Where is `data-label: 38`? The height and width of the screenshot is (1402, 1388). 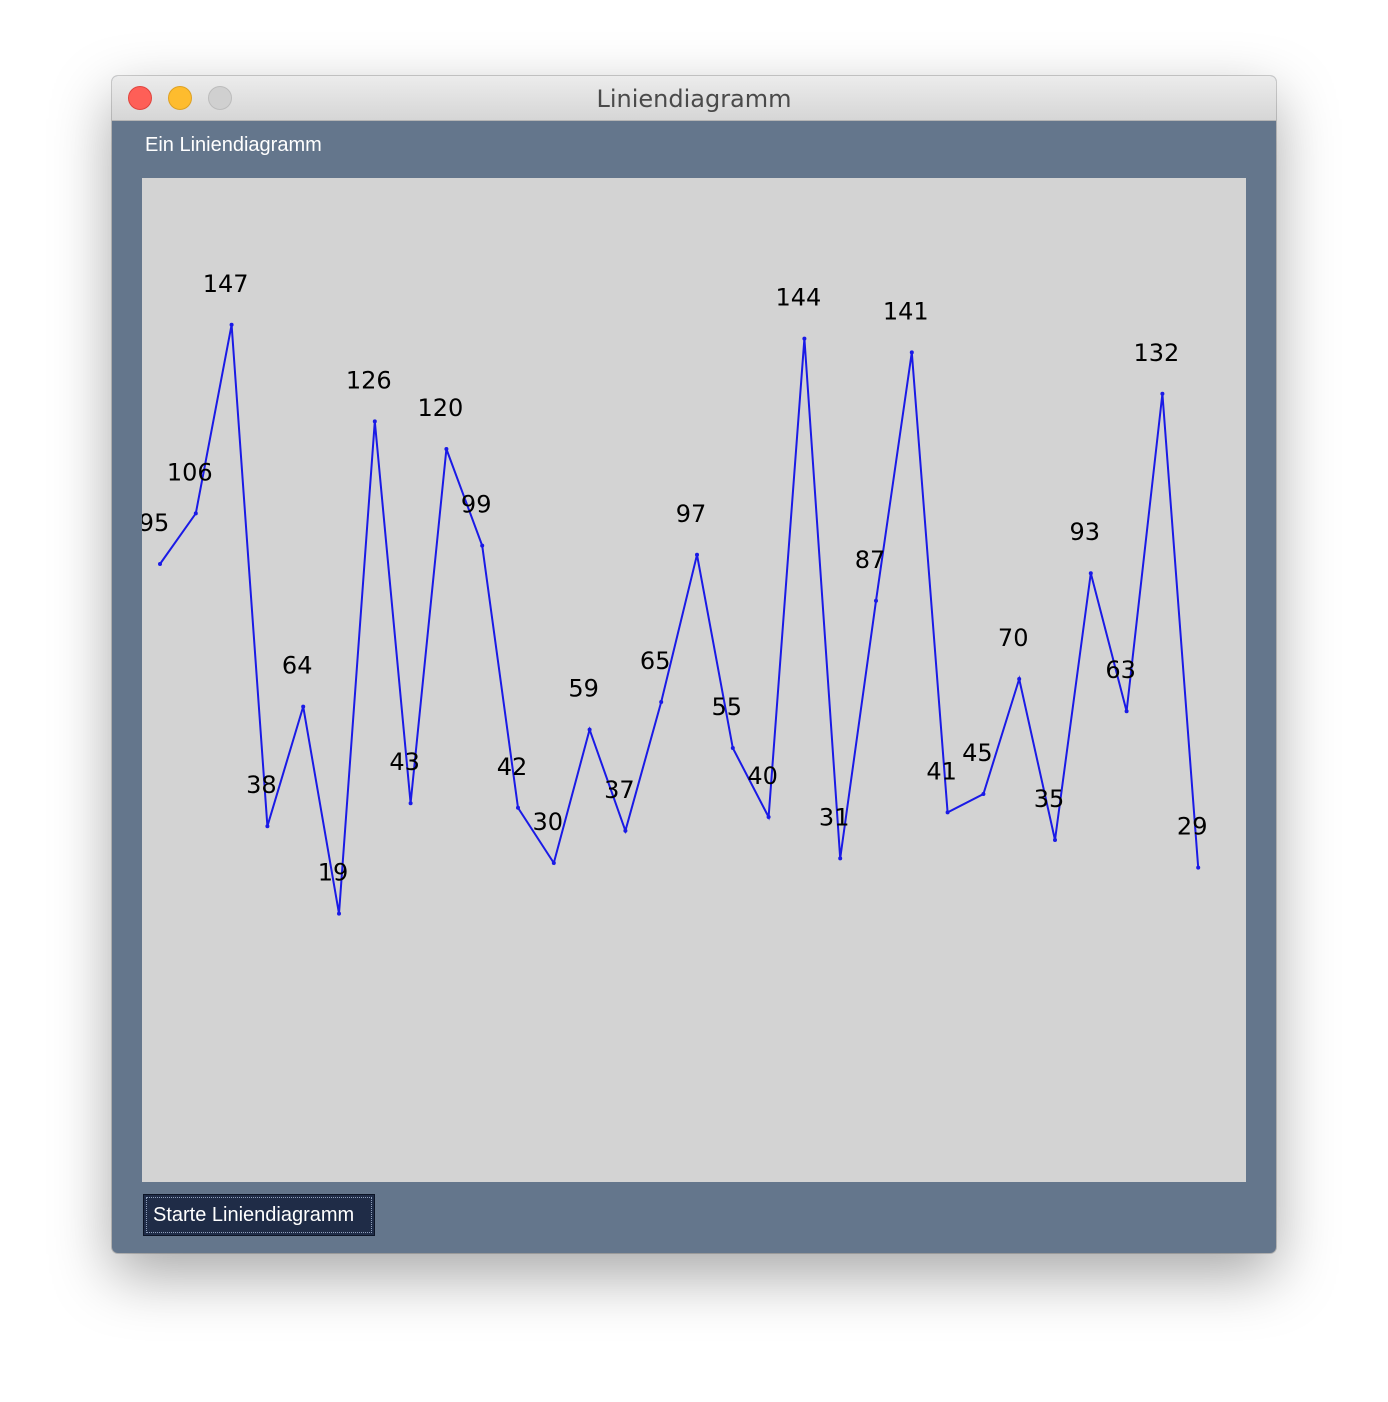
data-label: 38 is located at coordinates (261, 785).